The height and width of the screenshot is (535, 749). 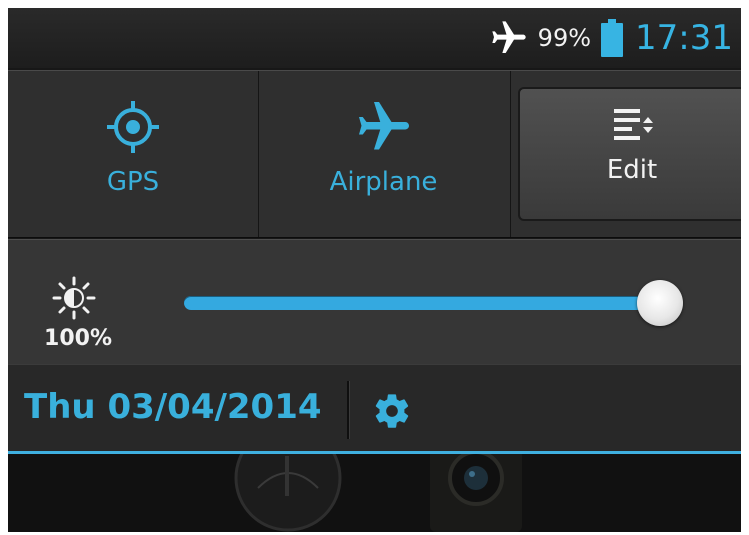 I want to click on tile-divider, so click(x=510, y=154).